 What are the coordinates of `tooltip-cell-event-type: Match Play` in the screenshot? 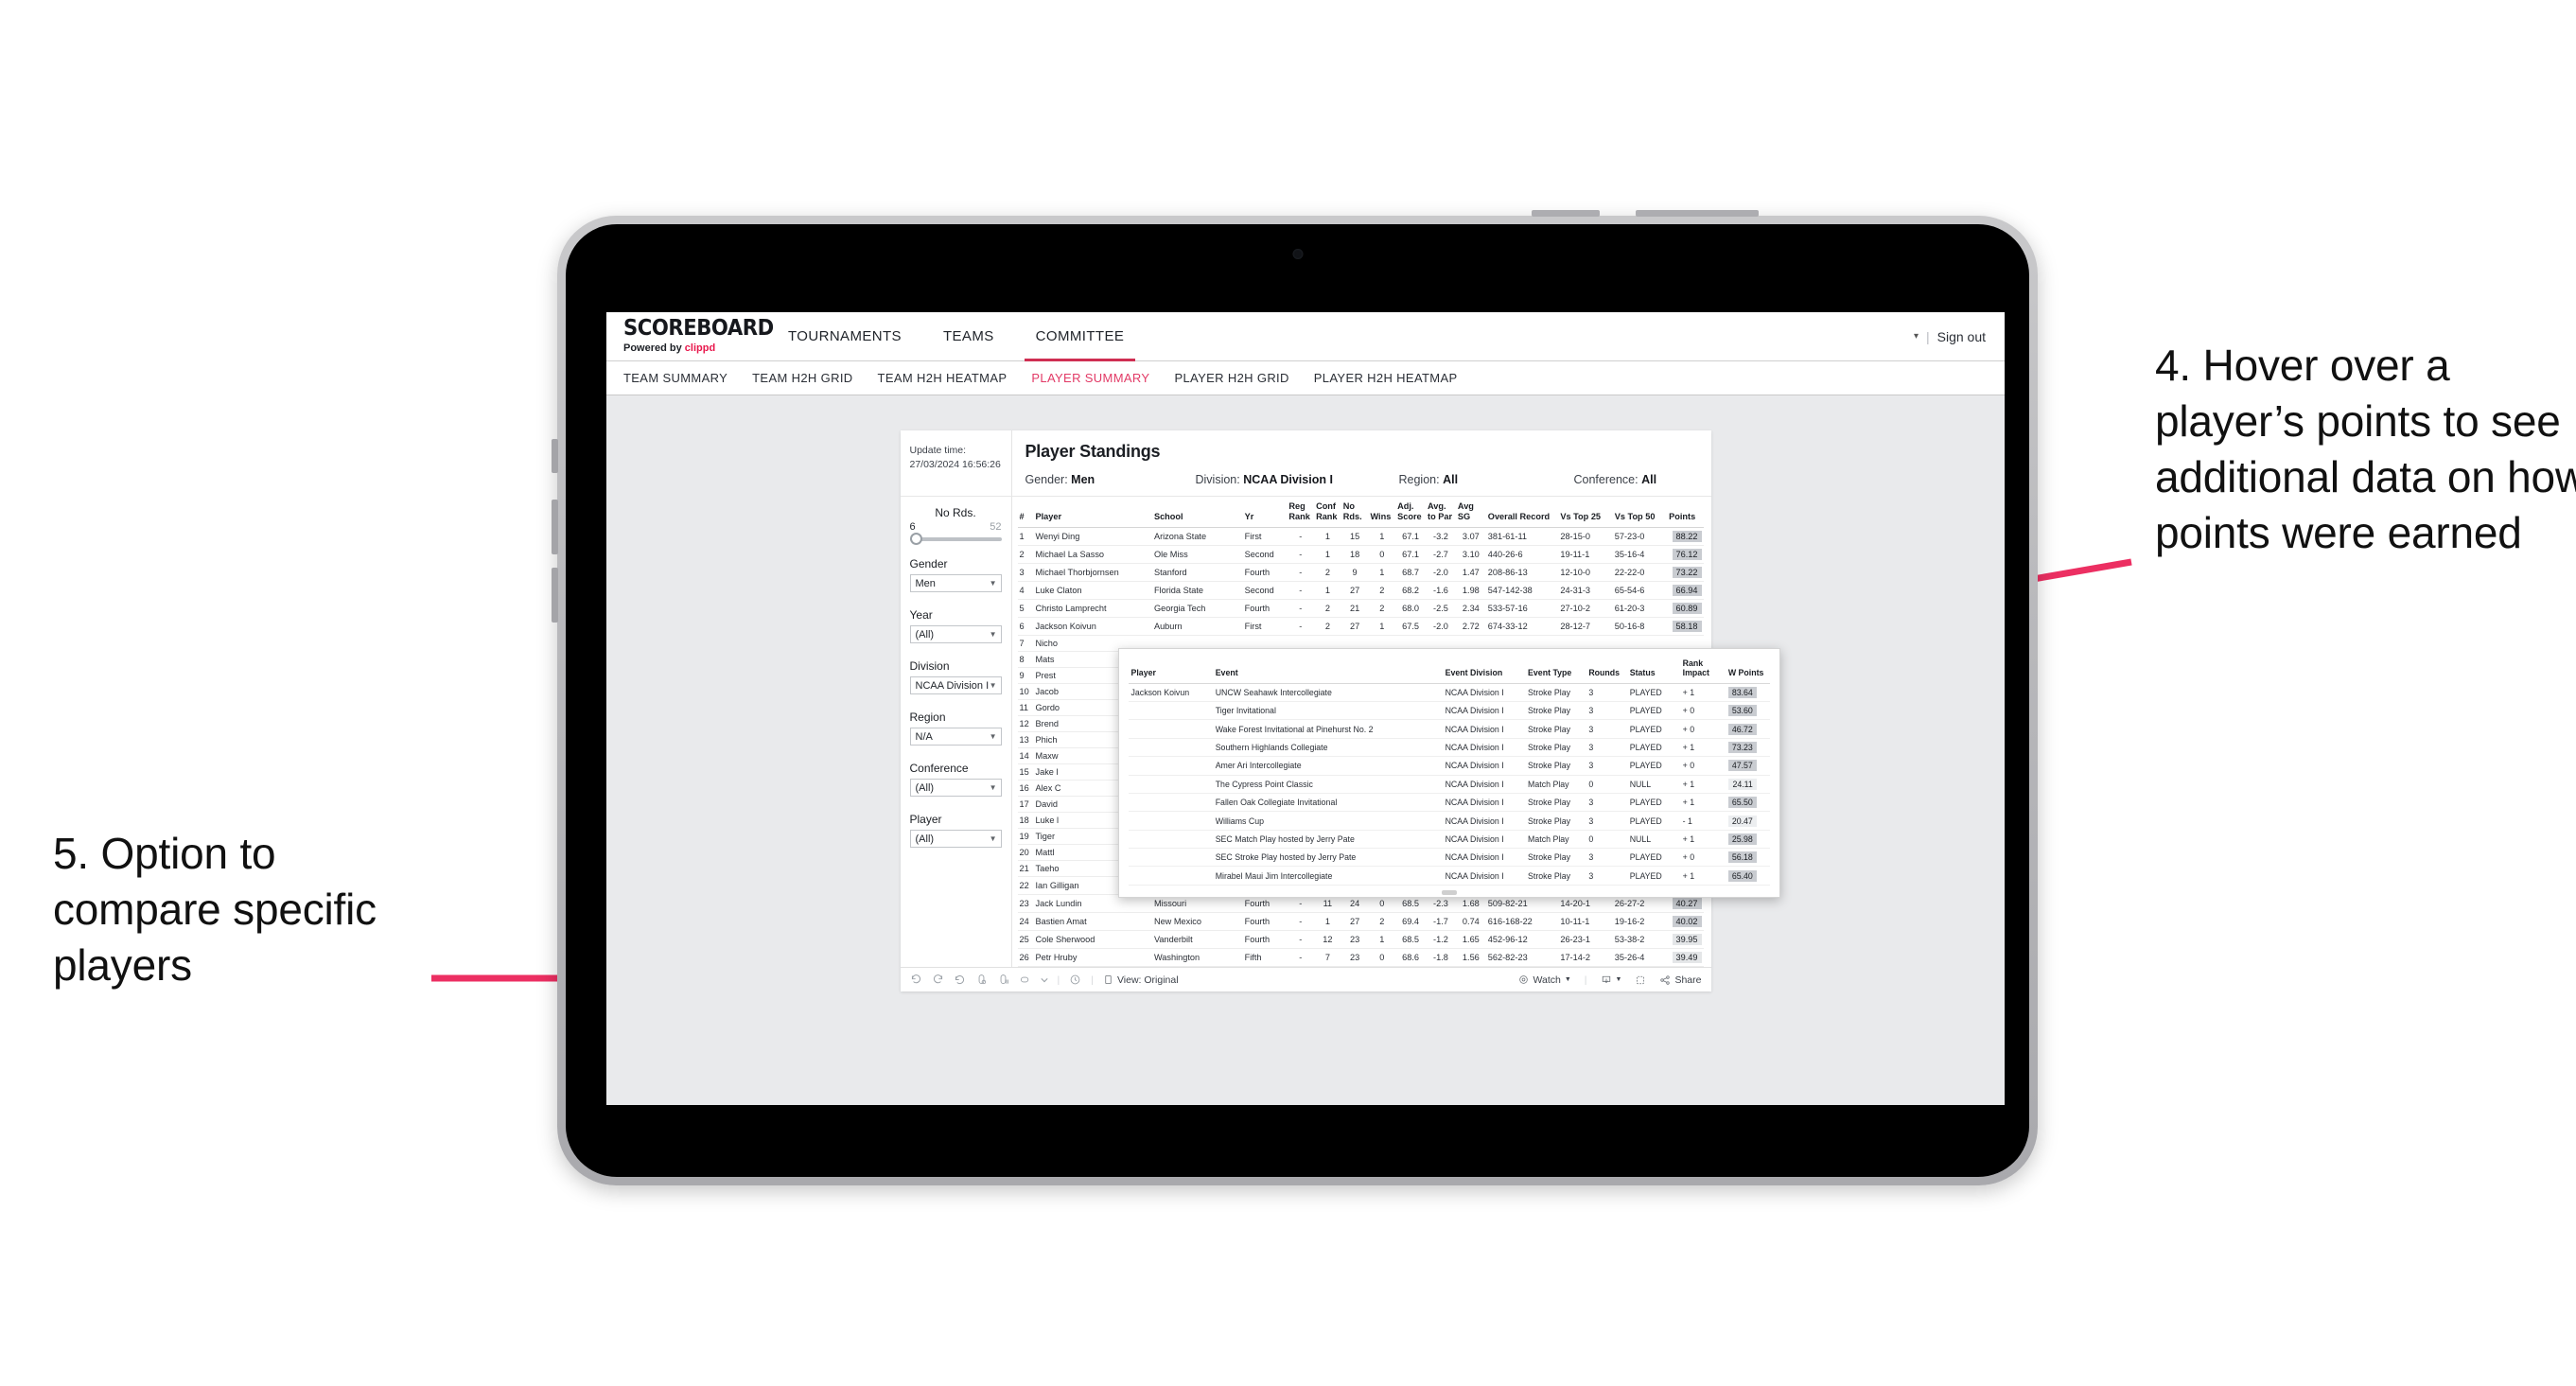 It's located at (1555, 840).